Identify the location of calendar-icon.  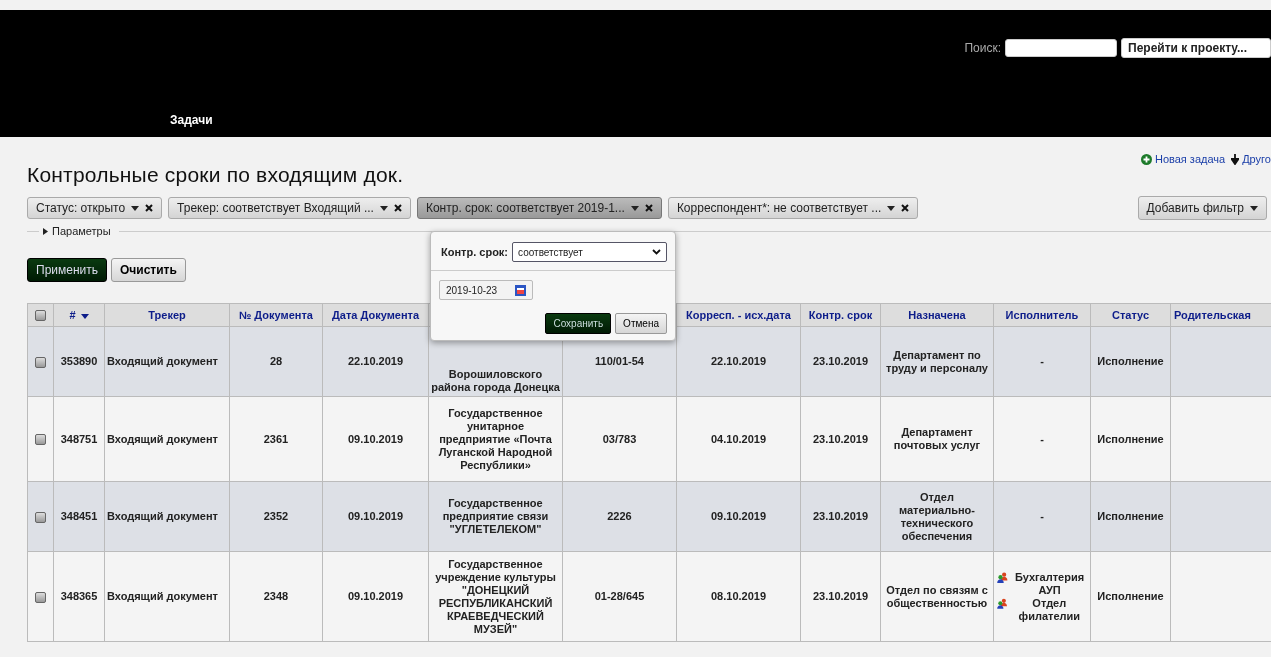
(520, 290).